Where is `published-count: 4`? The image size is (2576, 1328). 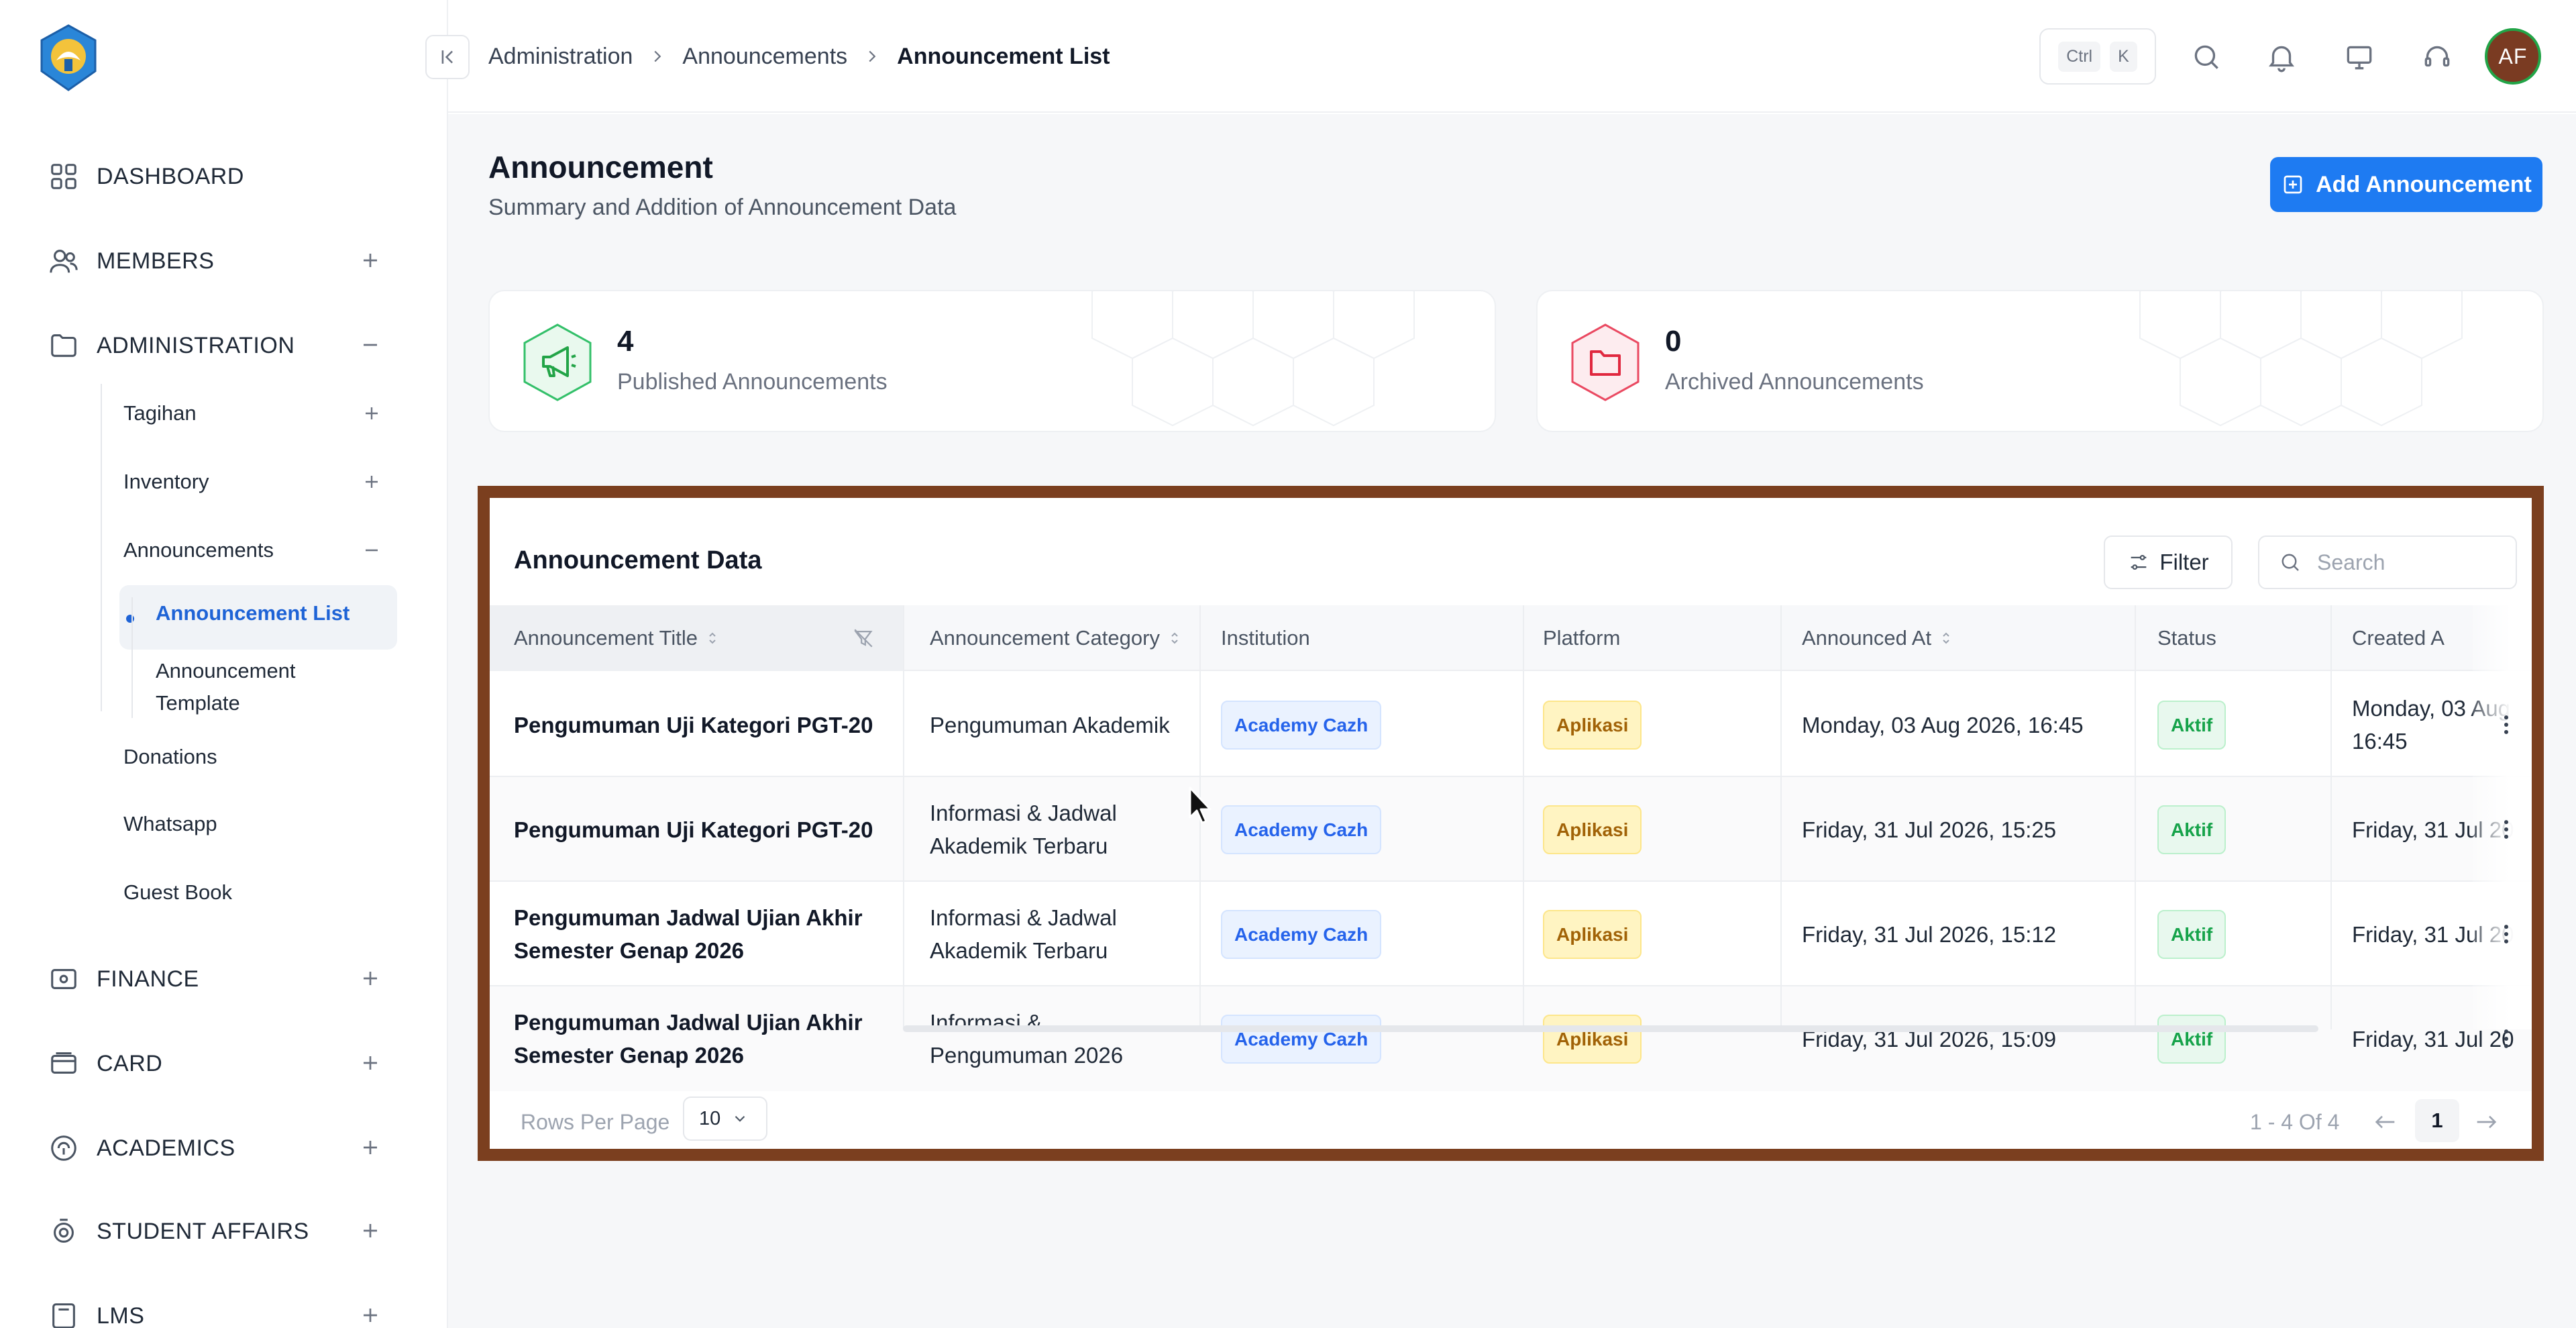 published-count: 4 is located at coordinates (625, 341).